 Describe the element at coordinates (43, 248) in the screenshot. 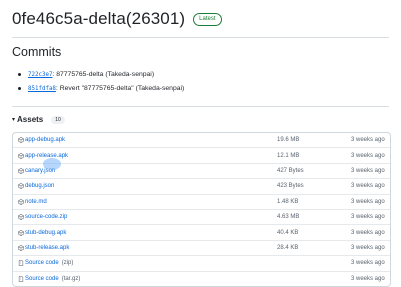

I see `asset-link: stub-release.apk` at that location.